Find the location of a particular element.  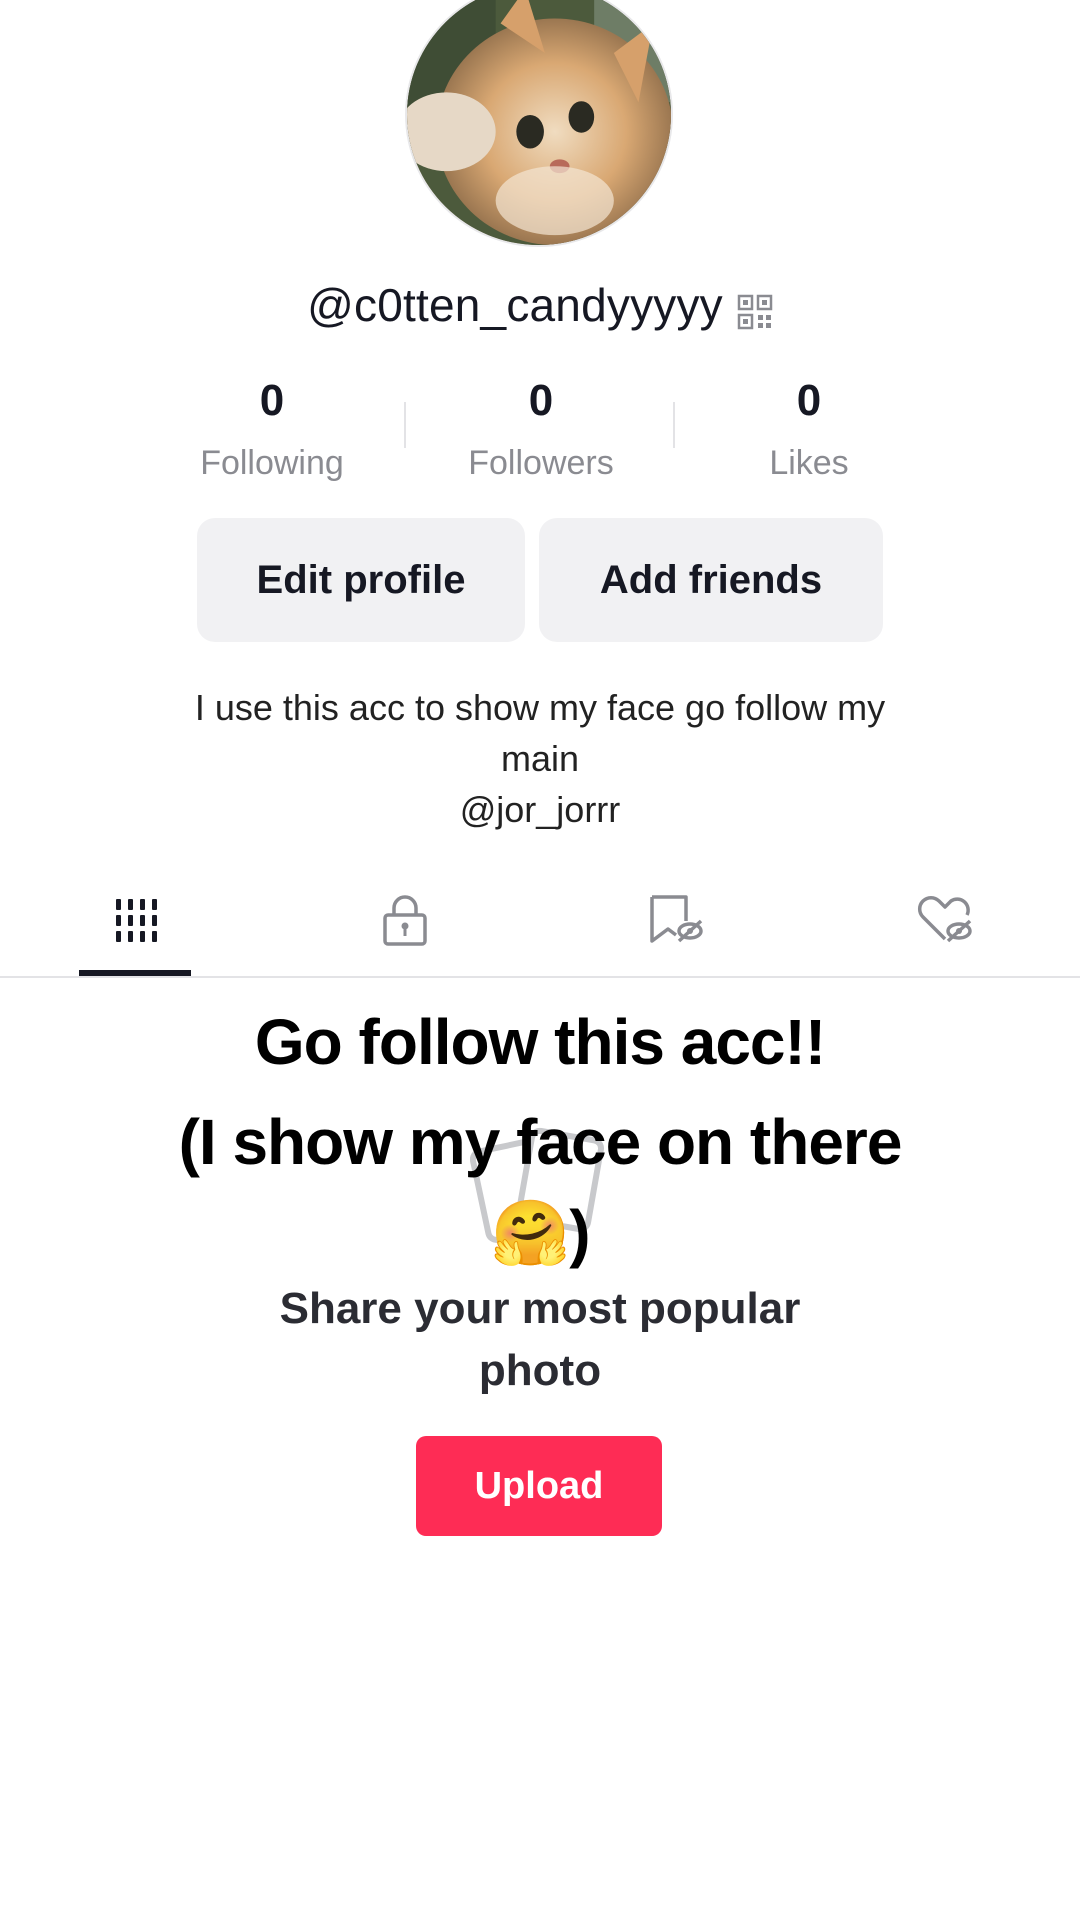

tab-liked is located at coordinates (945, 920).